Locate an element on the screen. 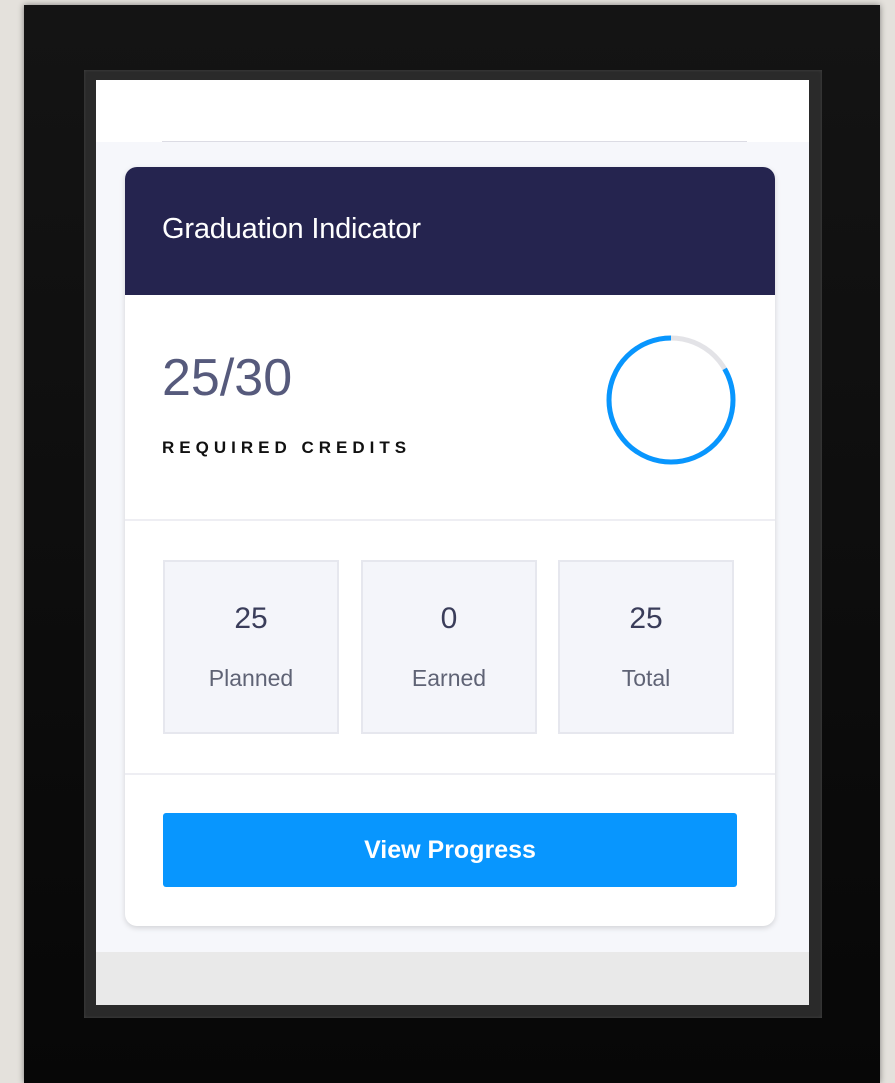 This screenshot has width=895, height=1083. view-progress-button: View Progress is located at coordinates (450, 850).